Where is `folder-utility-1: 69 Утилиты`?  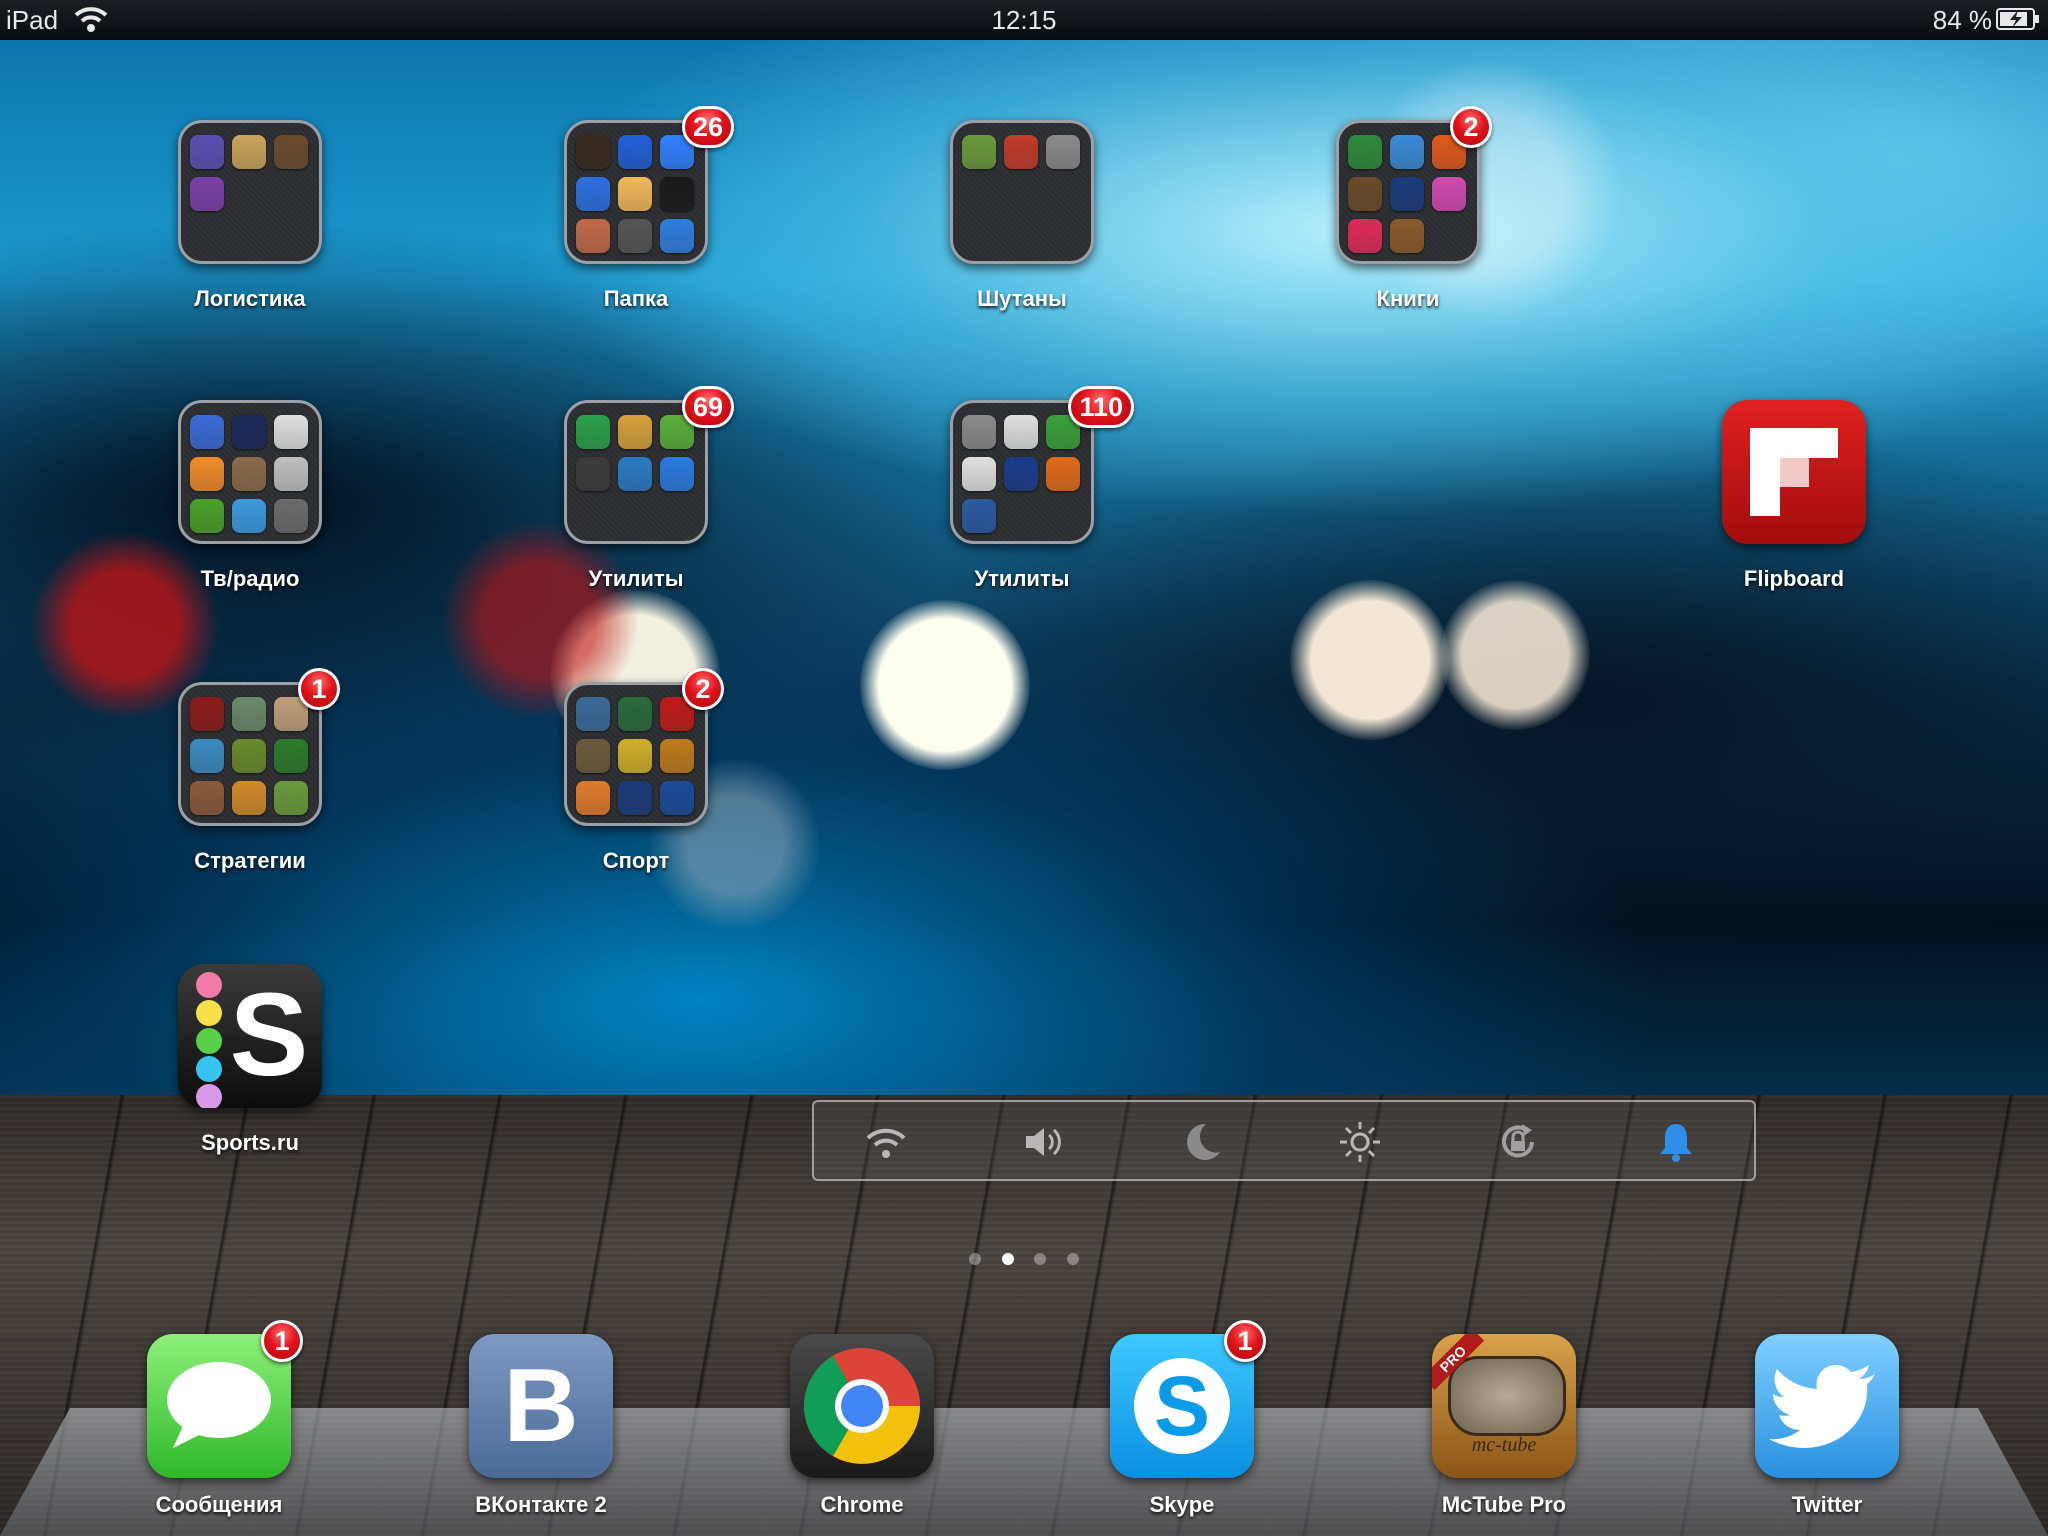 folder-utility-1: 69 Утилиты is located at coordinates (636, 489).